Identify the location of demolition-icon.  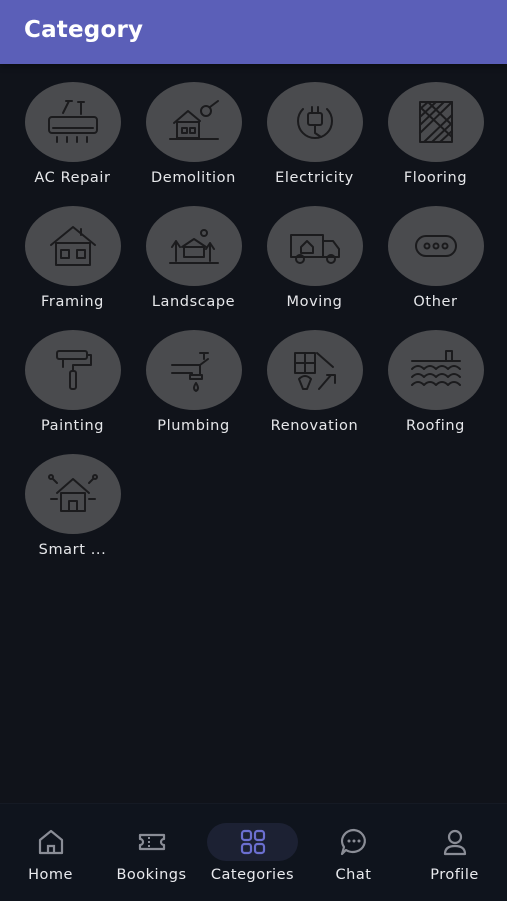
(194, 120).